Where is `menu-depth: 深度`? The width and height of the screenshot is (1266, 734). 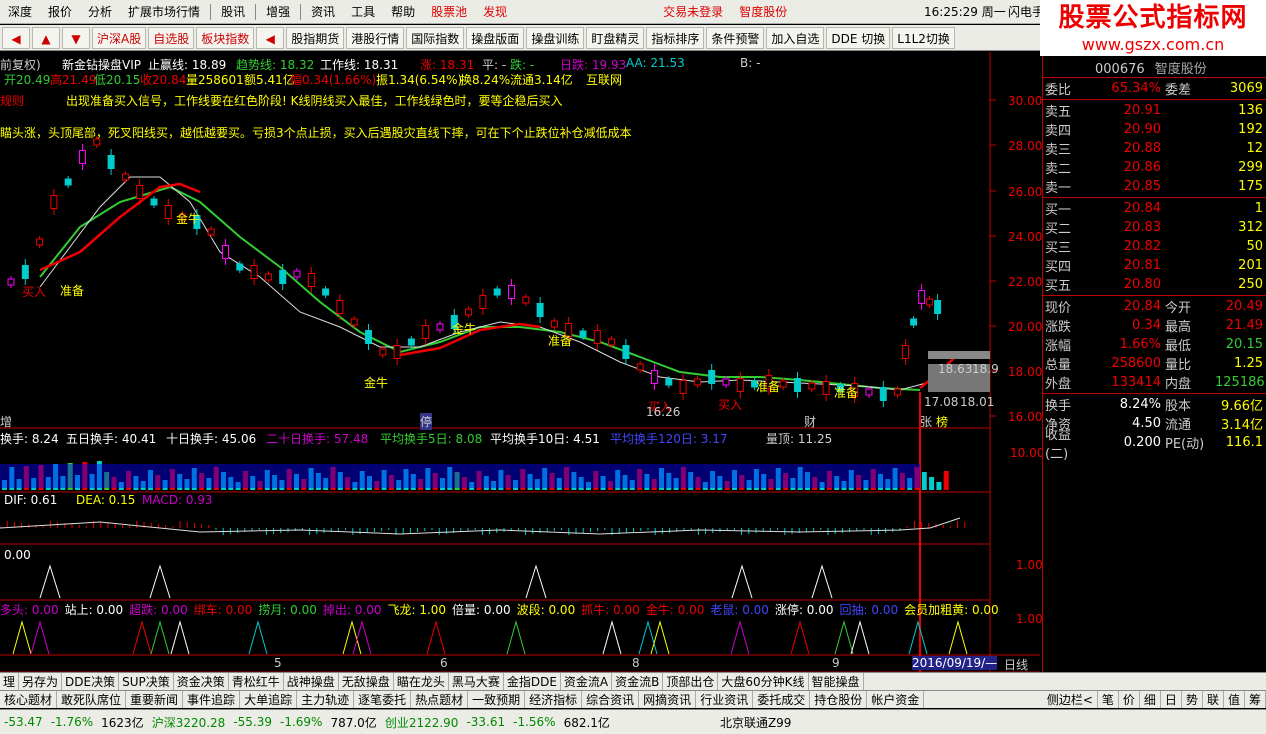
menu-depth: 深度 is located at coordinates (20, 12).